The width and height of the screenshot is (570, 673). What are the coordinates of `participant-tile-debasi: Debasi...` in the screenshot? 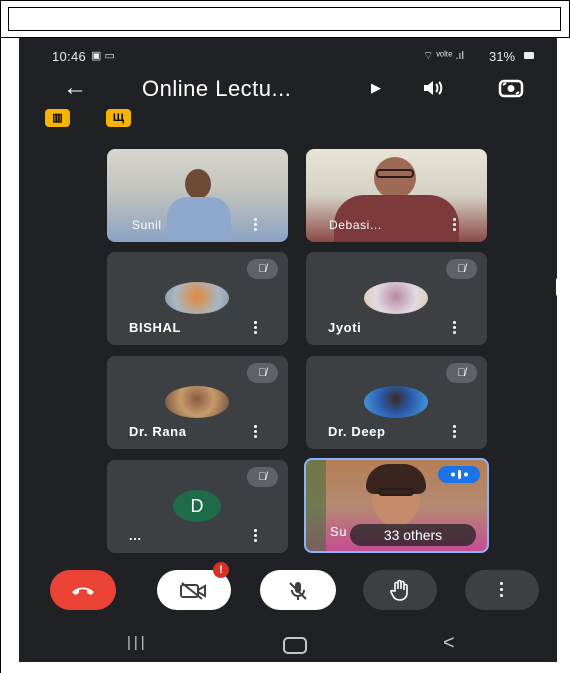 It's located at (396, 195).